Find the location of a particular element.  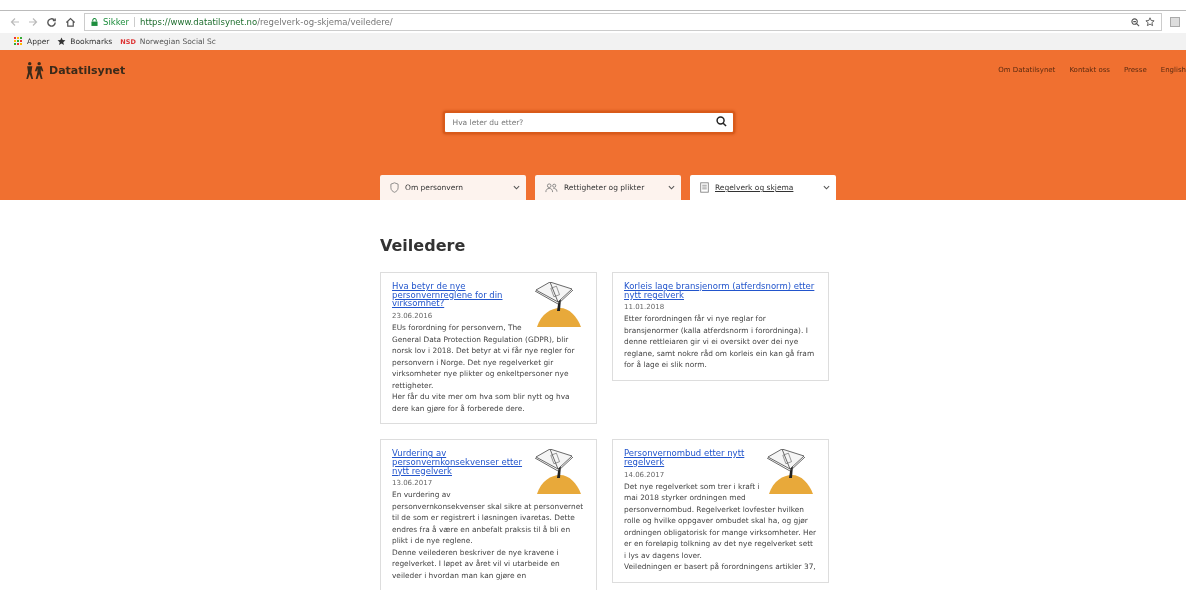

zoom-icon is located at coordinates (1135, 22).